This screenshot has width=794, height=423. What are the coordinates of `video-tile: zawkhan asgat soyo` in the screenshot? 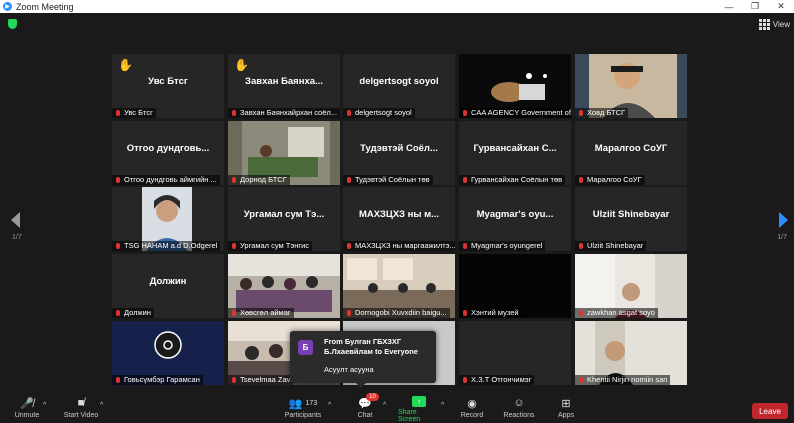 It's located at (631, 286).